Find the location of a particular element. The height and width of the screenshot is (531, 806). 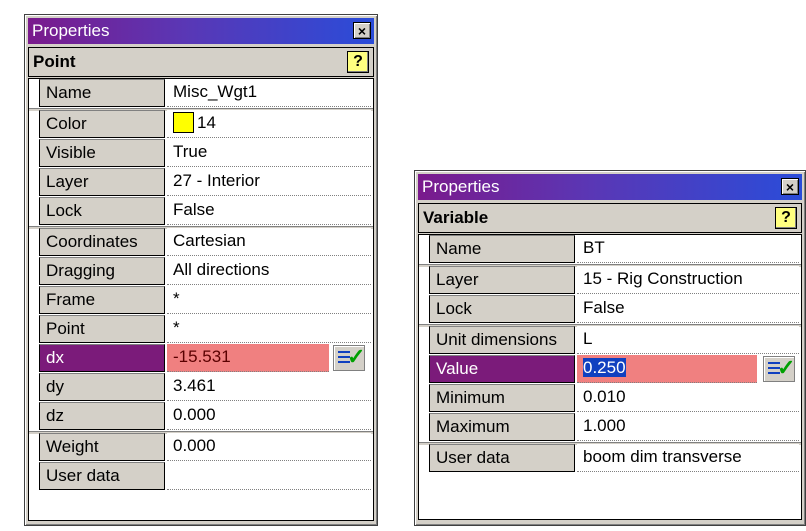

property-row-layer: Layer 27 - Interior is located at coordinates (201, 183).